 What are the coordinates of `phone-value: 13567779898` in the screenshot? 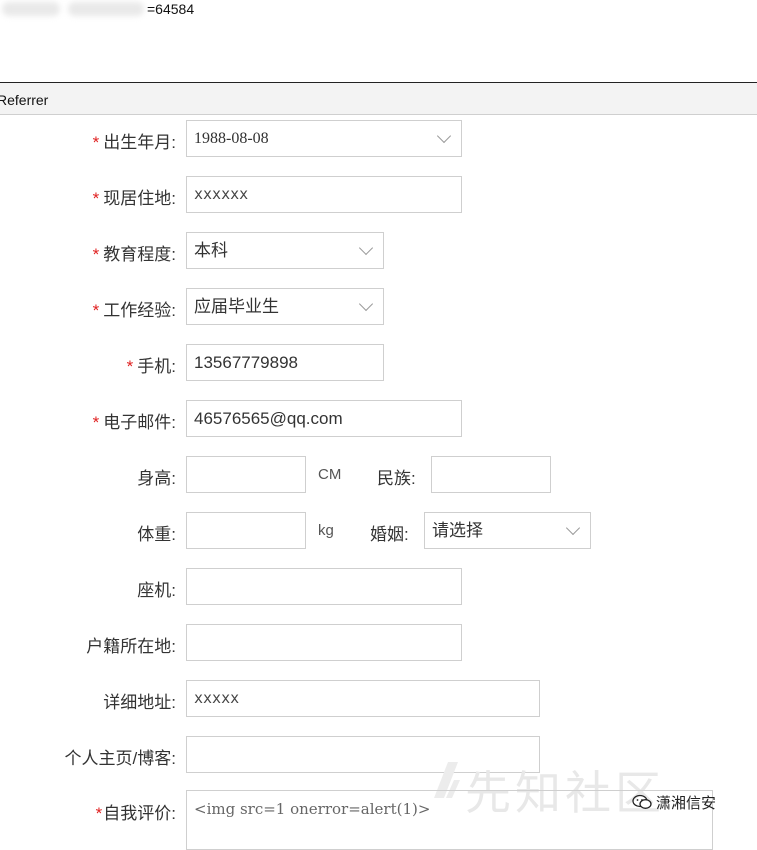 It's located at (246, 362).